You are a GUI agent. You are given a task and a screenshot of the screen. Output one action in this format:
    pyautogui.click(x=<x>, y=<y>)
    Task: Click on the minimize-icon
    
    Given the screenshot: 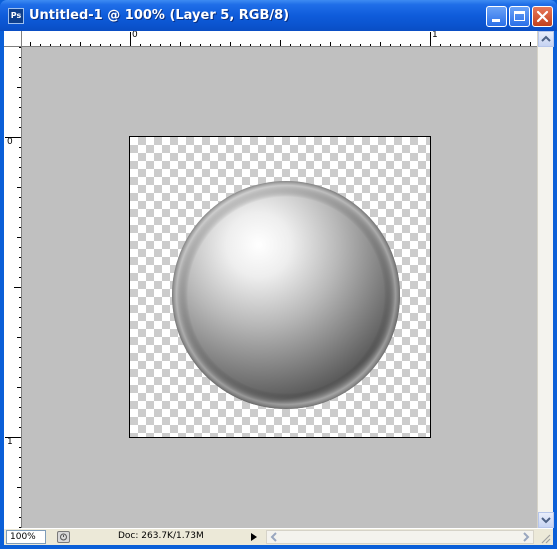 What is the action you would take?
    pyautogui.click(x=496, y=20)
    